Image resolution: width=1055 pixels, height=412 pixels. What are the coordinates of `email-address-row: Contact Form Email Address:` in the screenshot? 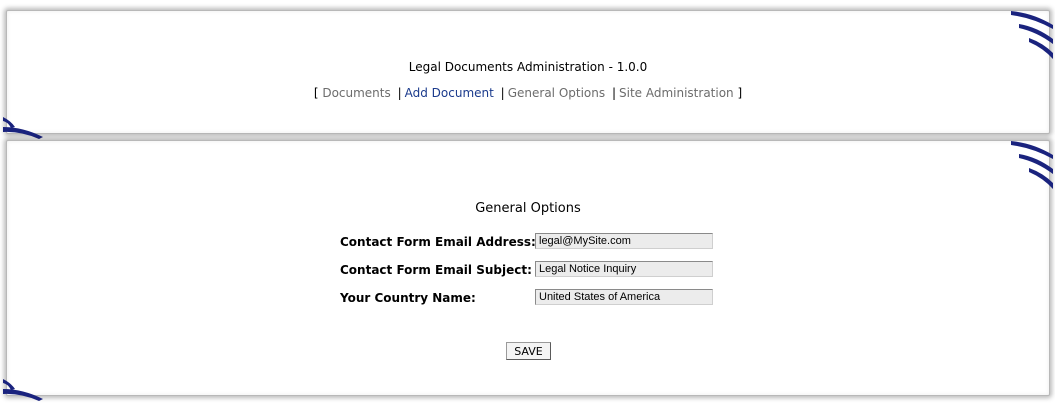 It's located at (540, 242).